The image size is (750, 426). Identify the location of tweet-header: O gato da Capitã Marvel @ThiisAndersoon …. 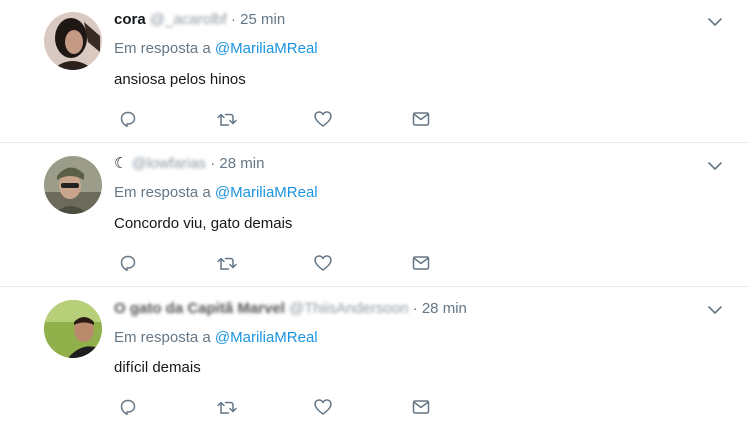
(290, 309).